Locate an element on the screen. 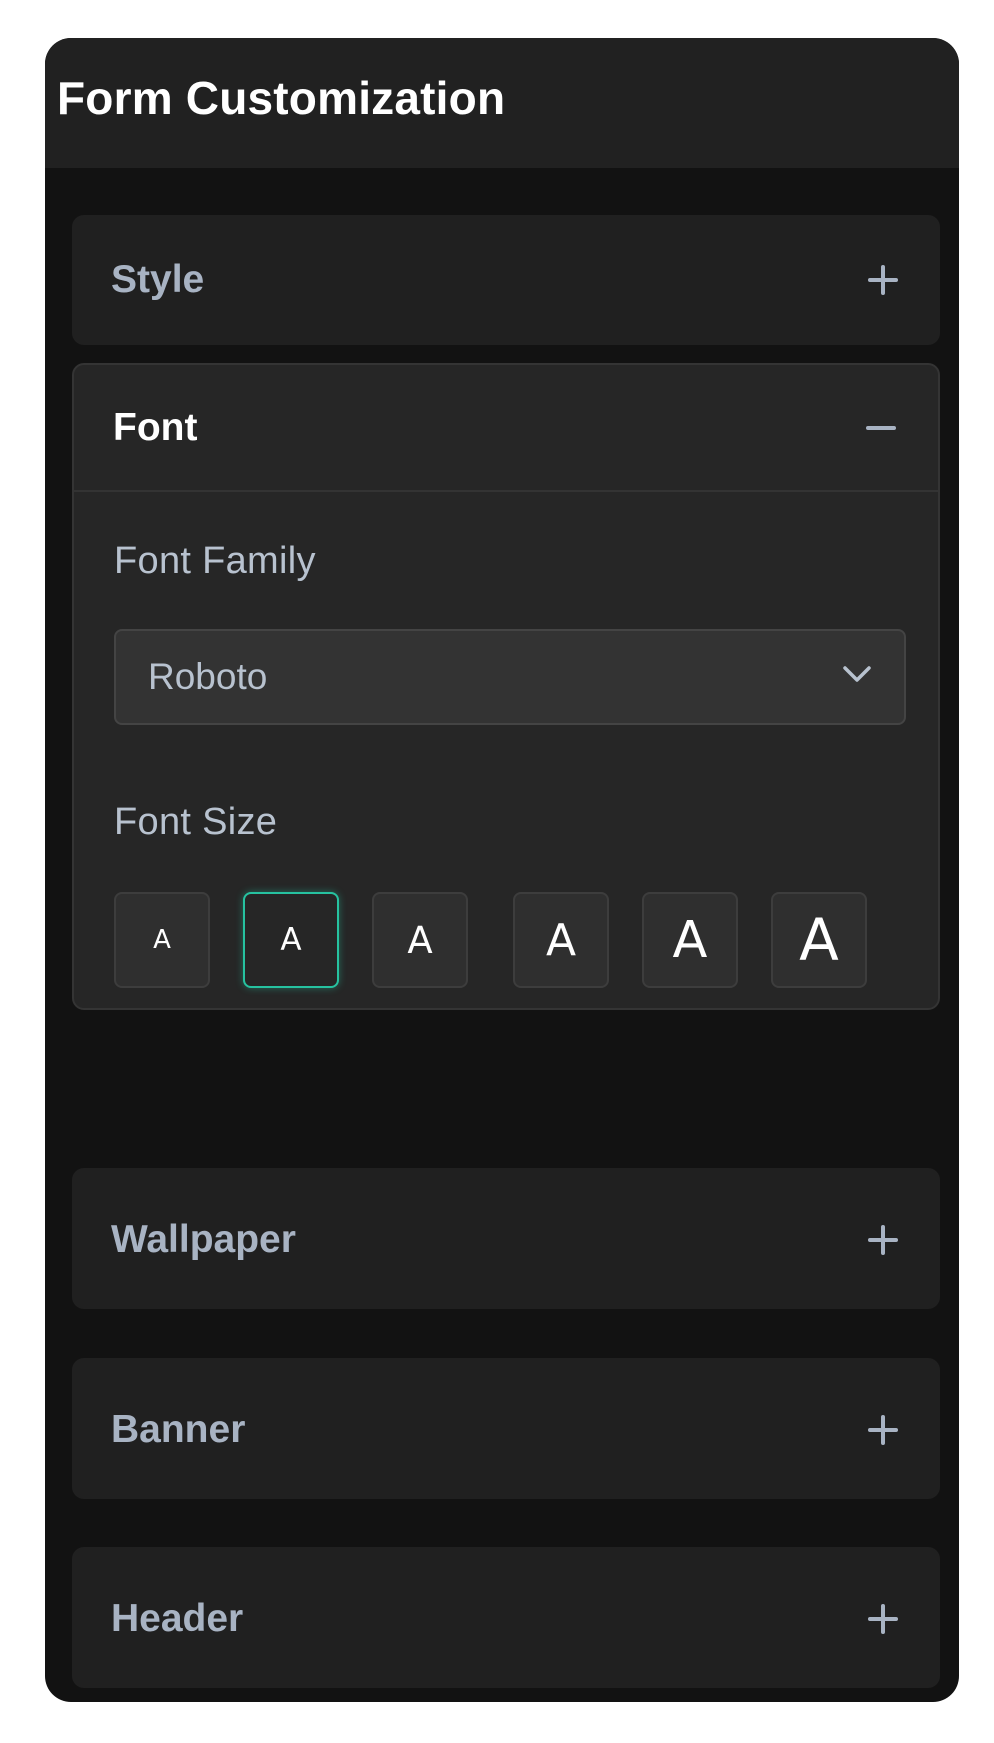  font-family-value: Roboto is located at coordinates (208, 676).